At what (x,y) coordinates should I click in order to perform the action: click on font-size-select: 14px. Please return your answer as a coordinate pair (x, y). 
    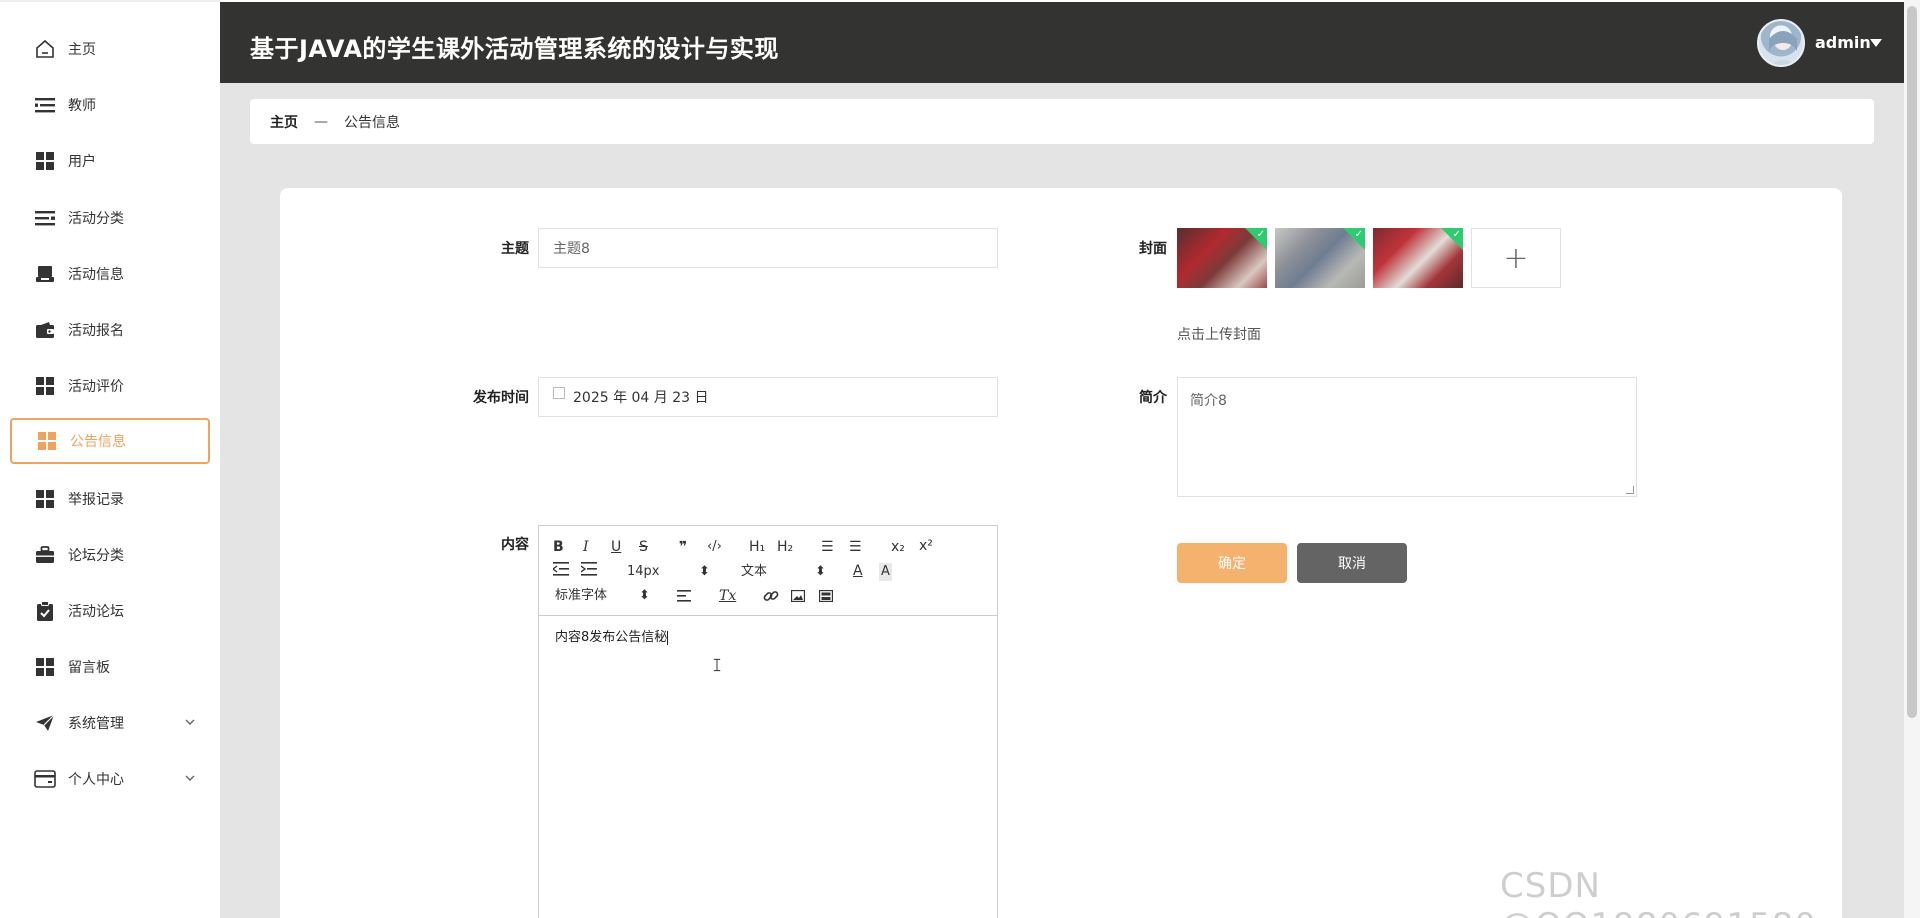
    Looking at the image, I should click on (643, 572).